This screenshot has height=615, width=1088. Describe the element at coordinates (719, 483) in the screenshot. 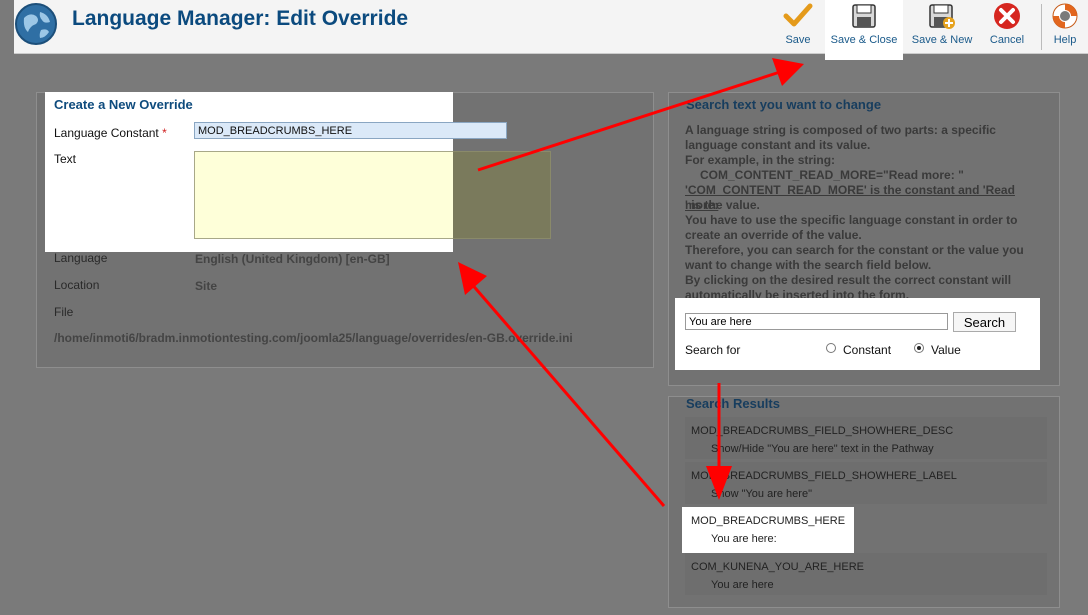

I see `arrow-head-result` at that location.